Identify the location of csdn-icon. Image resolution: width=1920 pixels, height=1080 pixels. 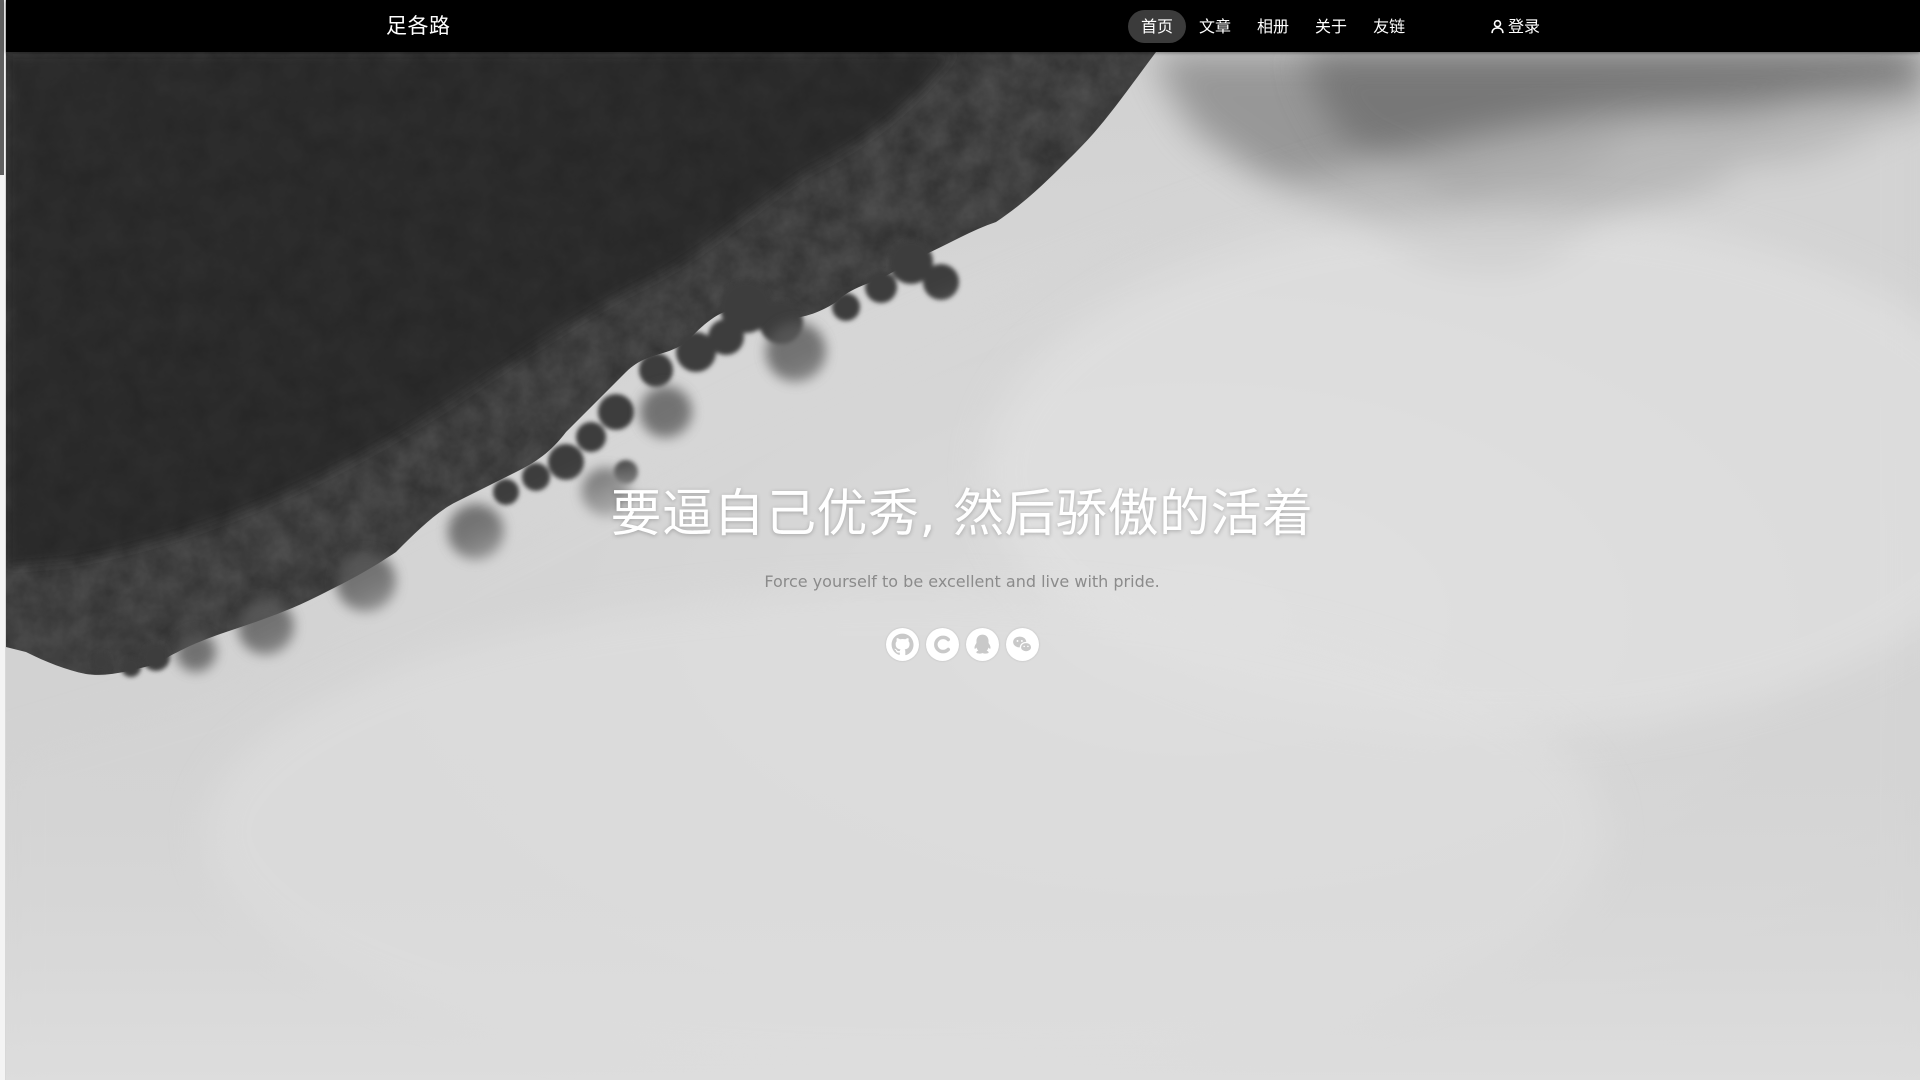
(942, 644).